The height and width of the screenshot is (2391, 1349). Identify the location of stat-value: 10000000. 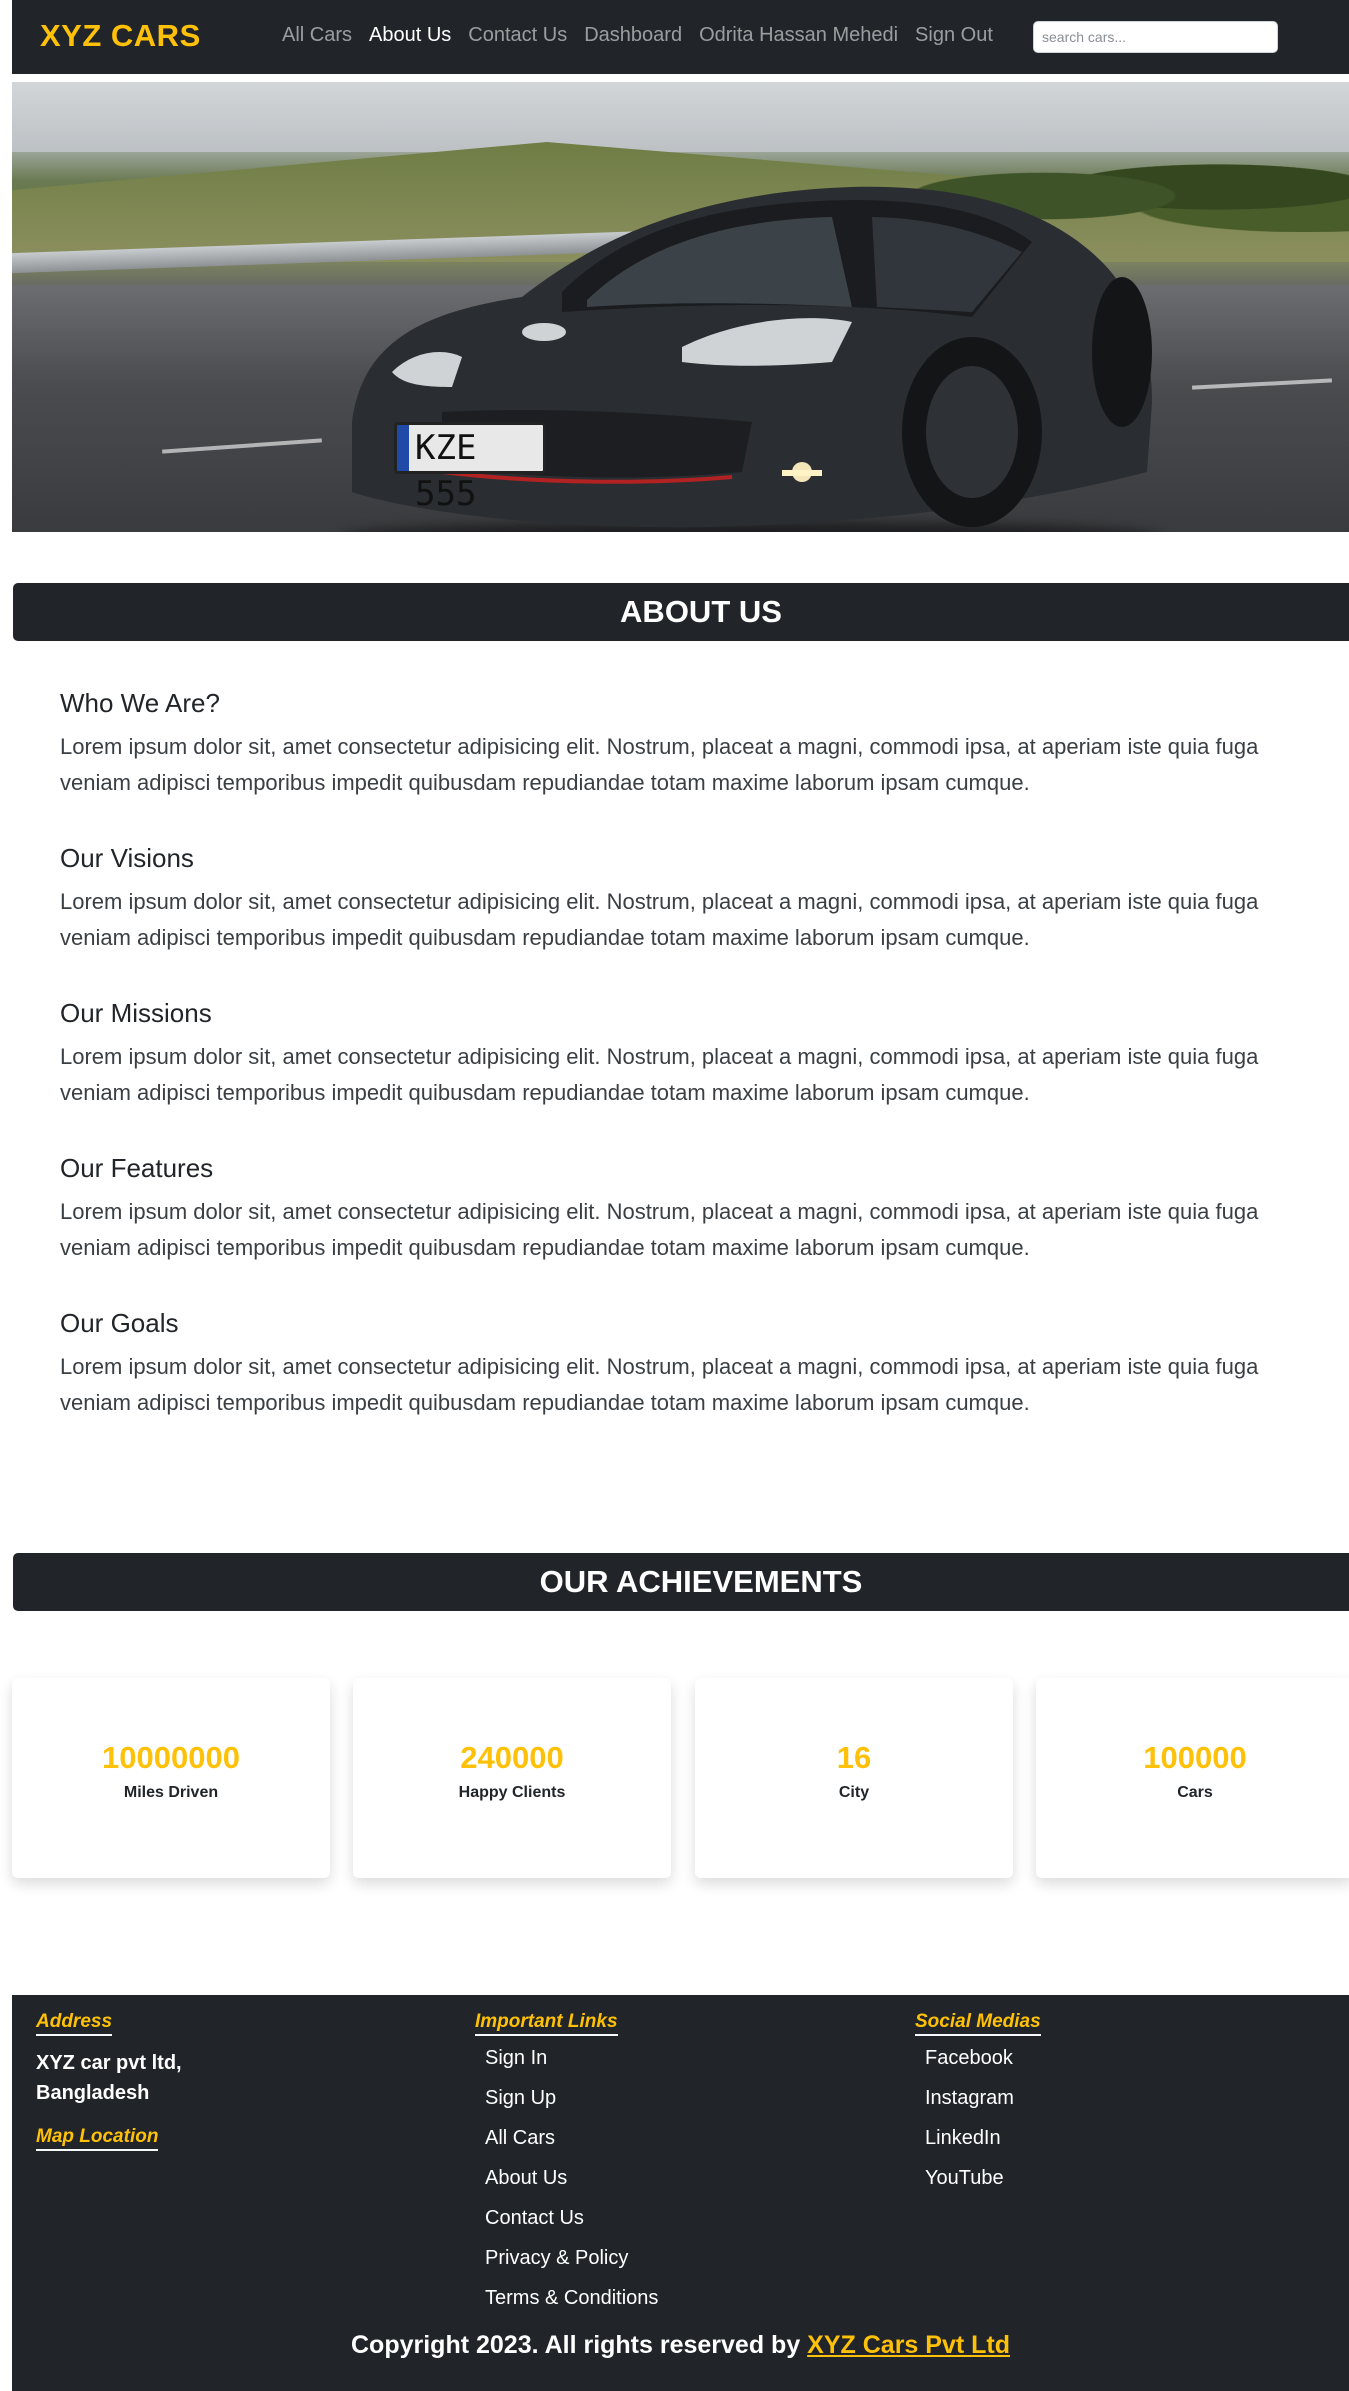
(171, 1757).